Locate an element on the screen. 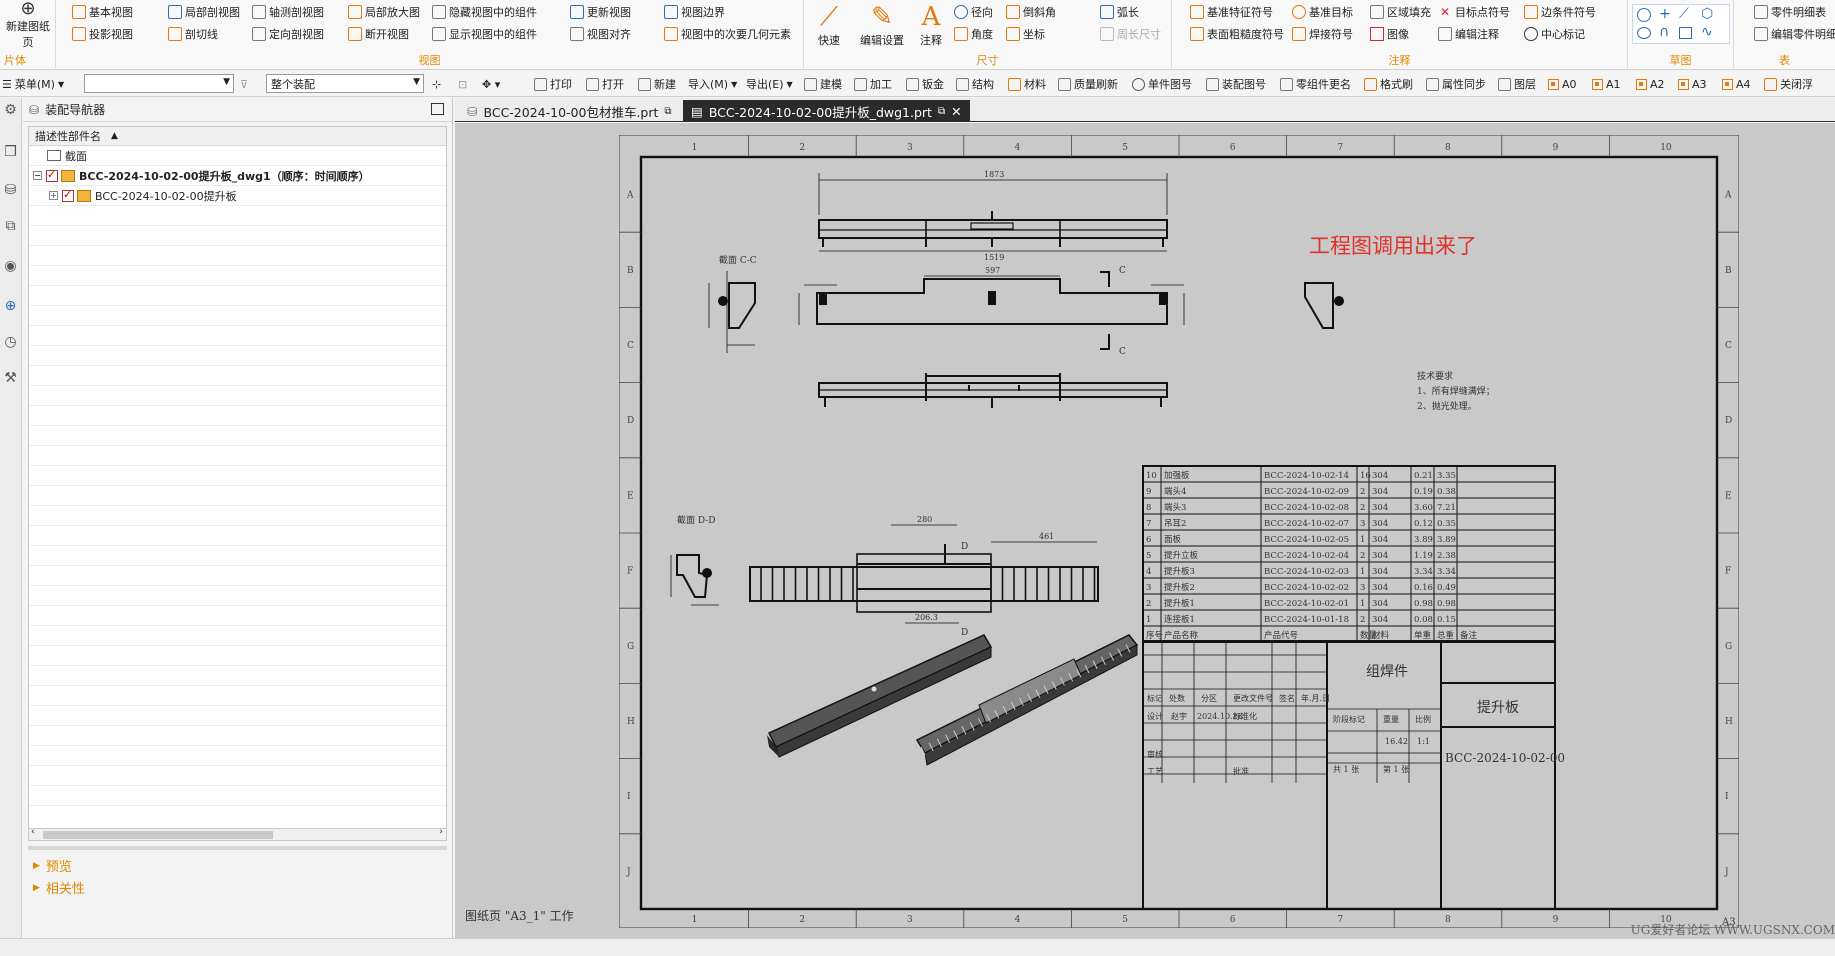 The width and height of the screenshot is (1835, 956). tree-row-section: 截面 is located at coordinates (237, 156).